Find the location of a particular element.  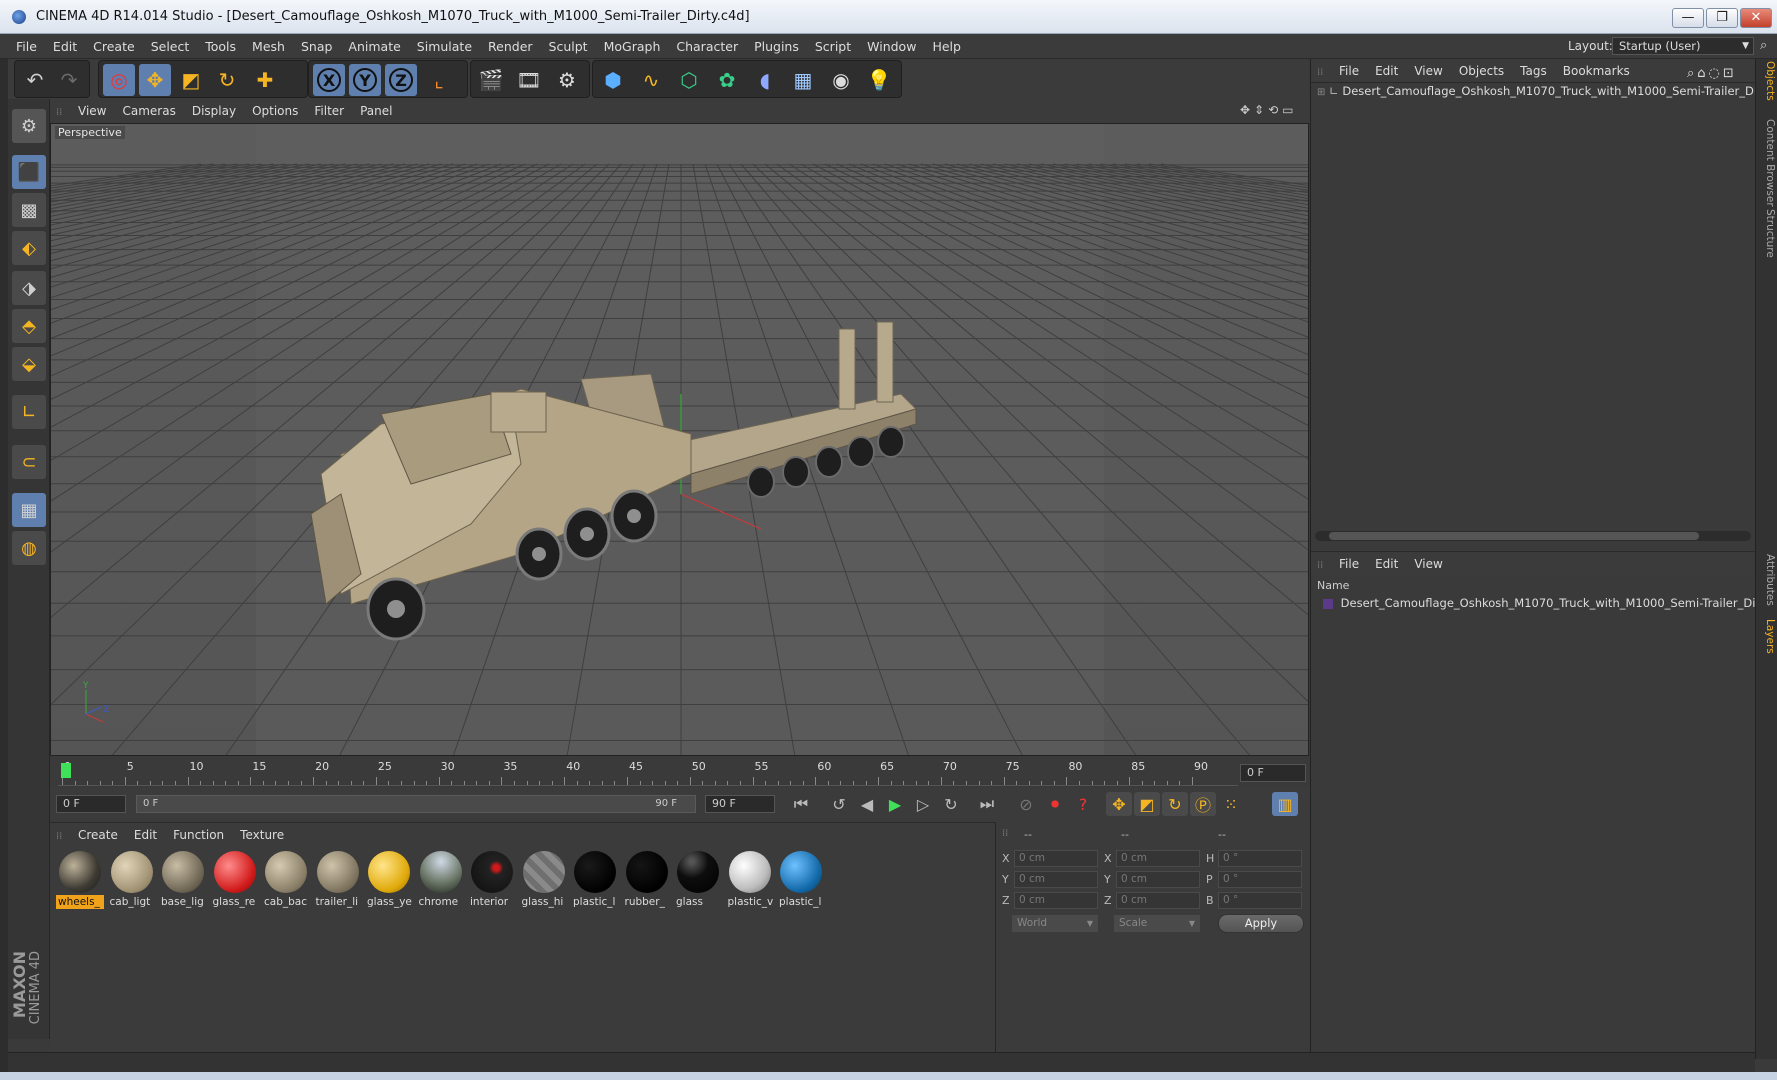

material-swatch: cab_ligt is located at coordinates (132, 880).